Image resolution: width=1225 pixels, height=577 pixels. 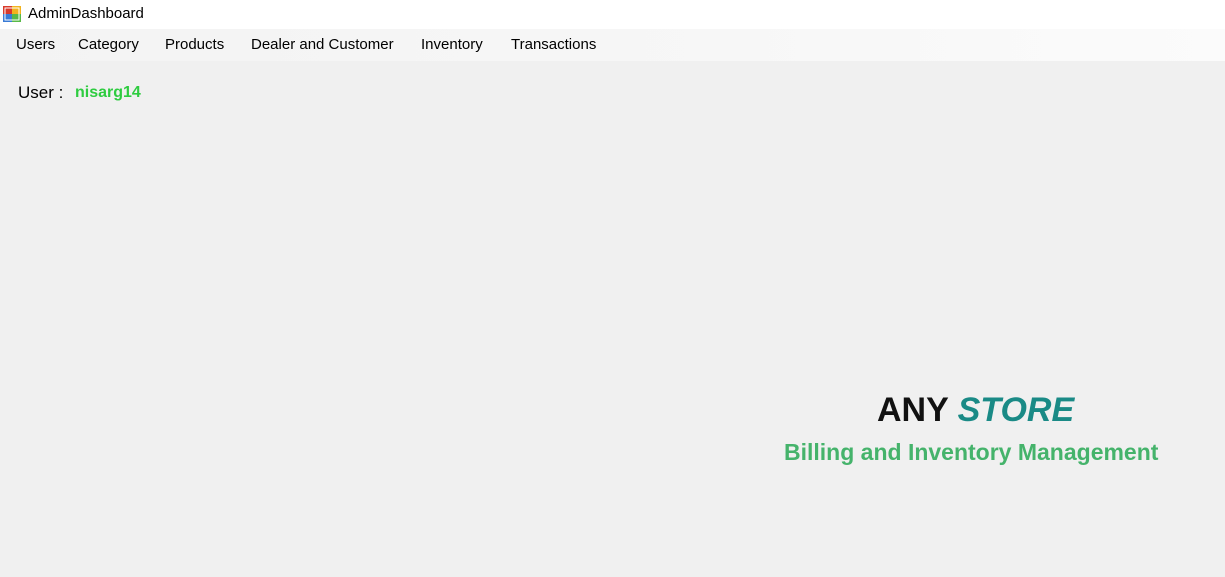 What do you see at coordinates (971, 452) in the screenshot?
I see `brand-tagline: Billing and Inventory Management` at bounding box center [971, 452].